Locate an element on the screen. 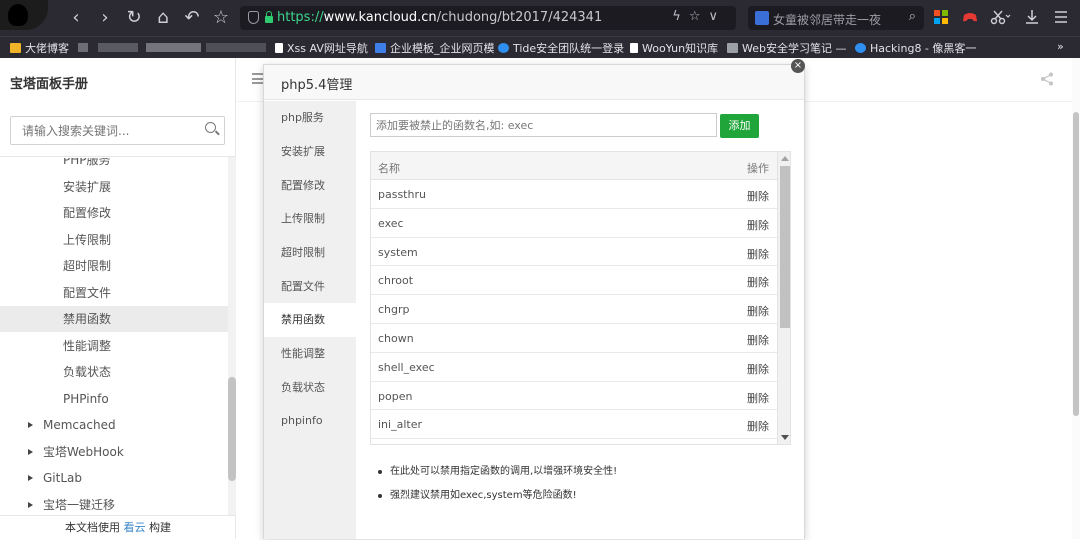 This screenshot has height=540, width=1080. panel-nav-item-active: 禁用函数 is located at coordinates (310, 320).